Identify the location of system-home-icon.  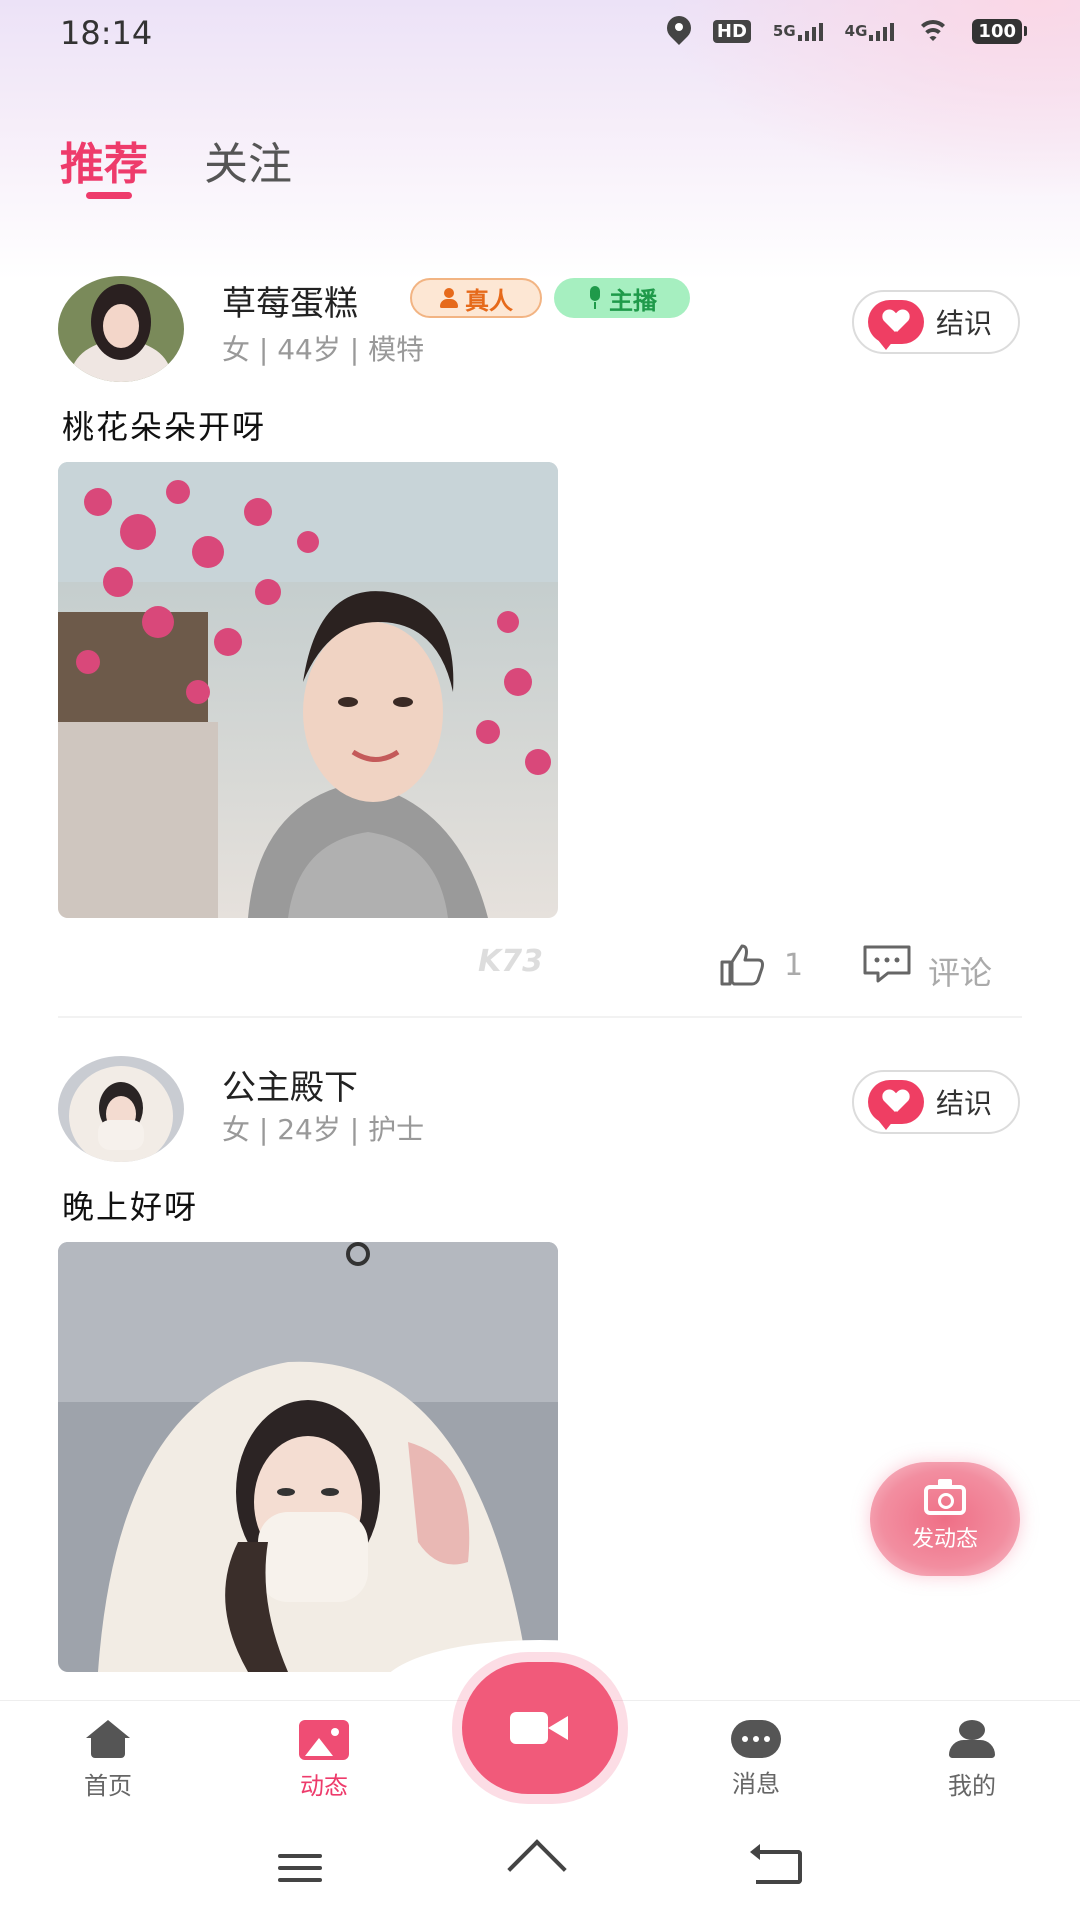
(540, 1868).